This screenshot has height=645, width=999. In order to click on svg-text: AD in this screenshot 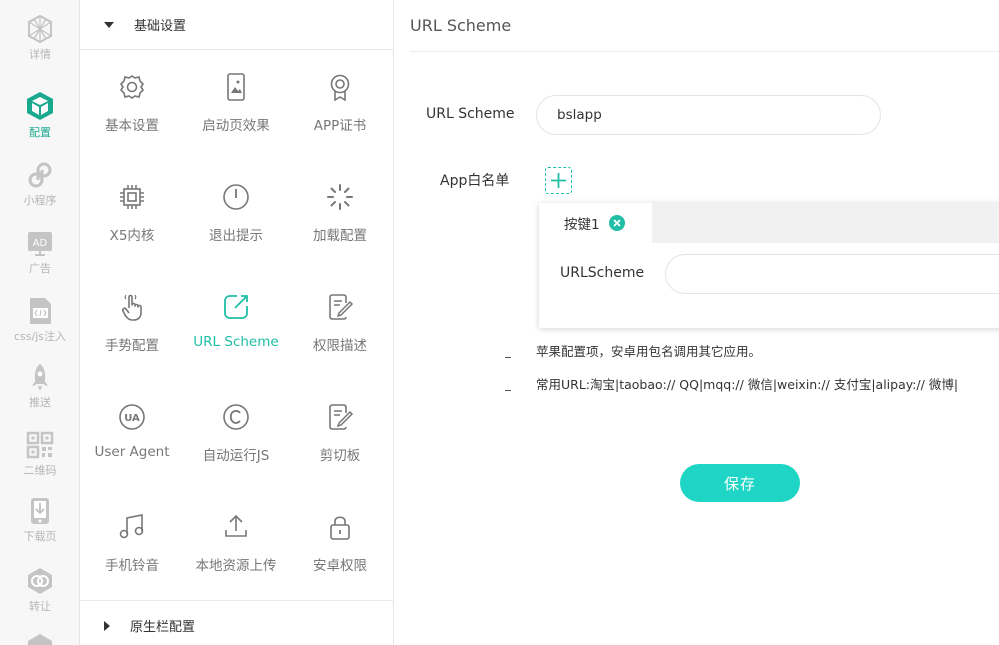, I will do `click(40, 243)`.